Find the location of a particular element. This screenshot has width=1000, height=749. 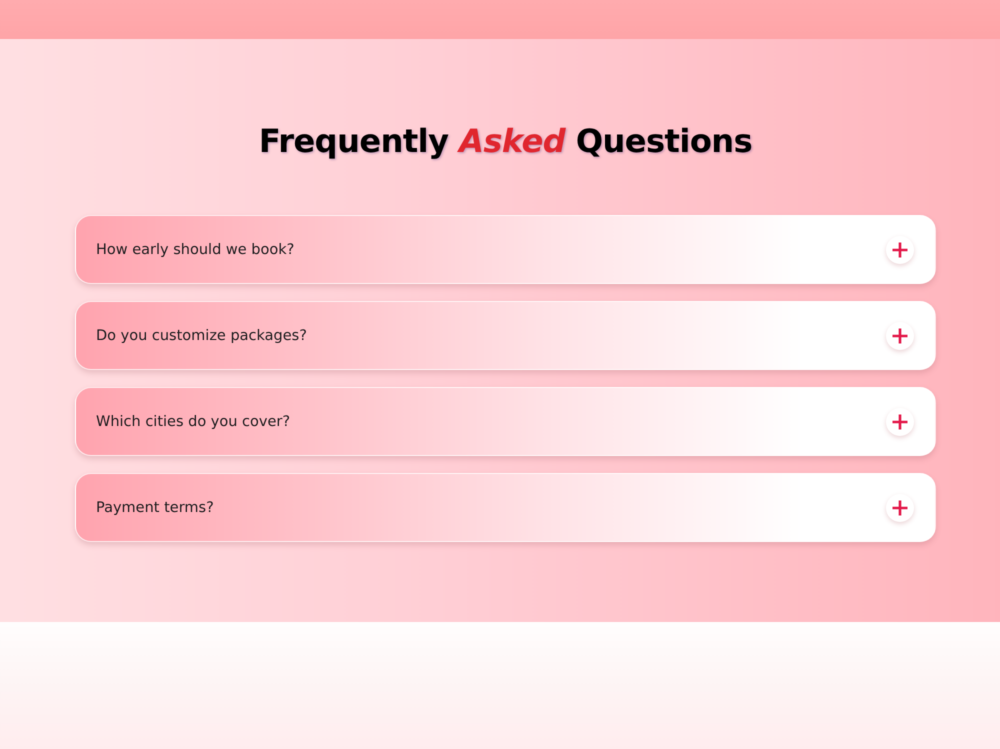

faq-question-button: Do you customize packages? is located at coordinates (505, 335).